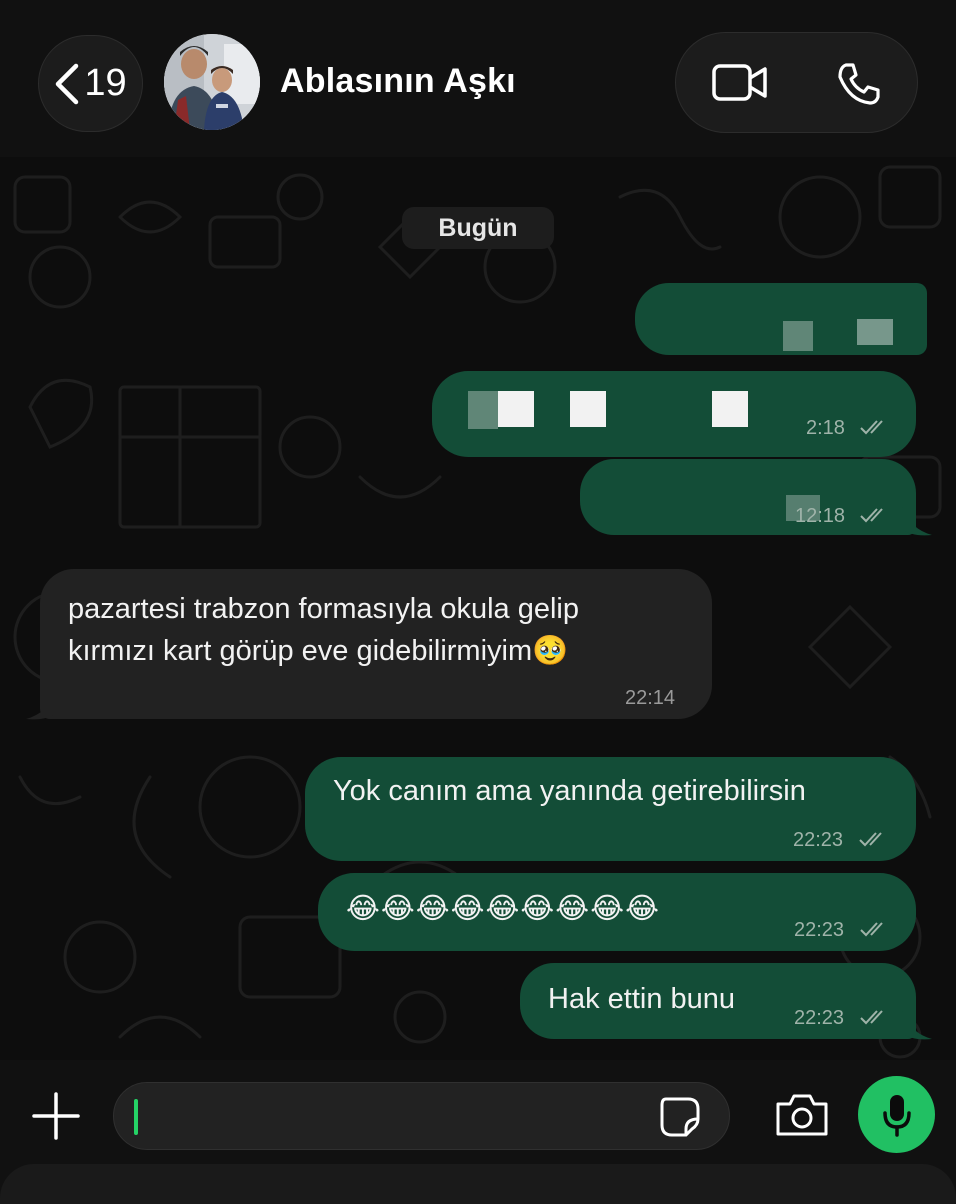 Image resolution: width=956 pixels, height=1204 pixels. What do you see at coordinates (318, 651) in the screenshot?
I see `message-text: kırmızı kart görüp eve gidebilirmiyim🥹` at bounding box center [318, 651].